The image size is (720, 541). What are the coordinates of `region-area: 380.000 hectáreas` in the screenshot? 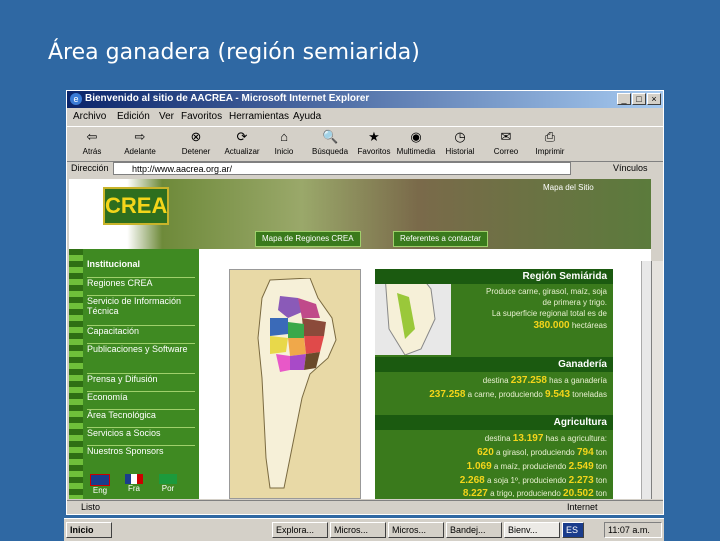 It's located at (570, 325).